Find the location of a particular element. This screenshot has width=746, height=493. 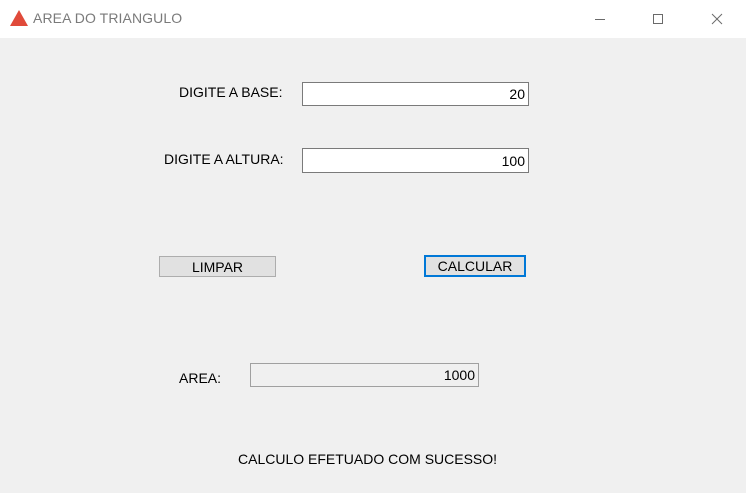

title-bar: AREA DO TRIANGULO is located at coordinates (373, 19).